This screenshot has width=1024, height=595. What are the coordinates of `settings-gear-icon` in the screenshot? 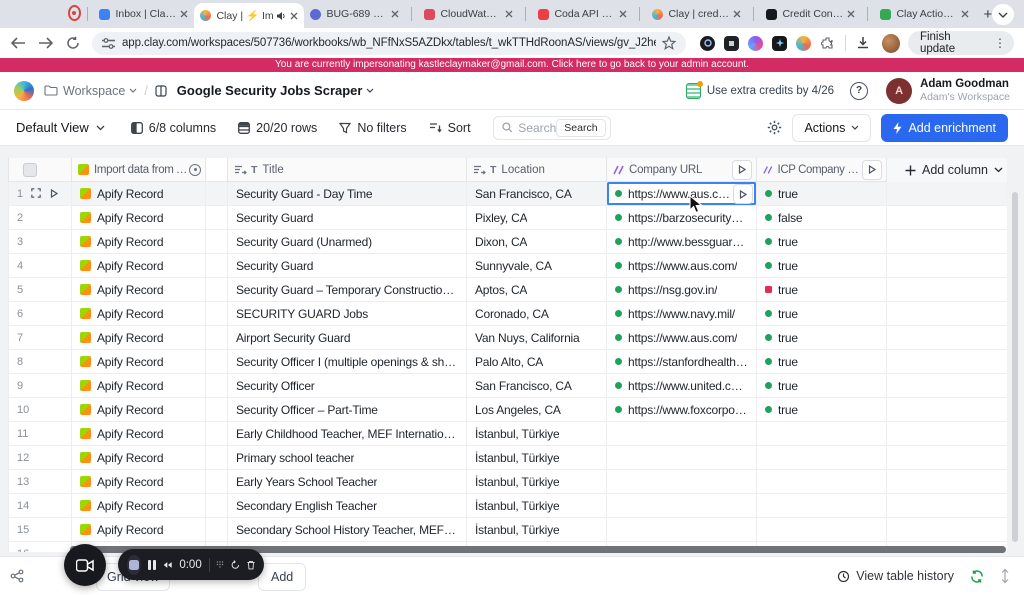 It's located at (774, 127).